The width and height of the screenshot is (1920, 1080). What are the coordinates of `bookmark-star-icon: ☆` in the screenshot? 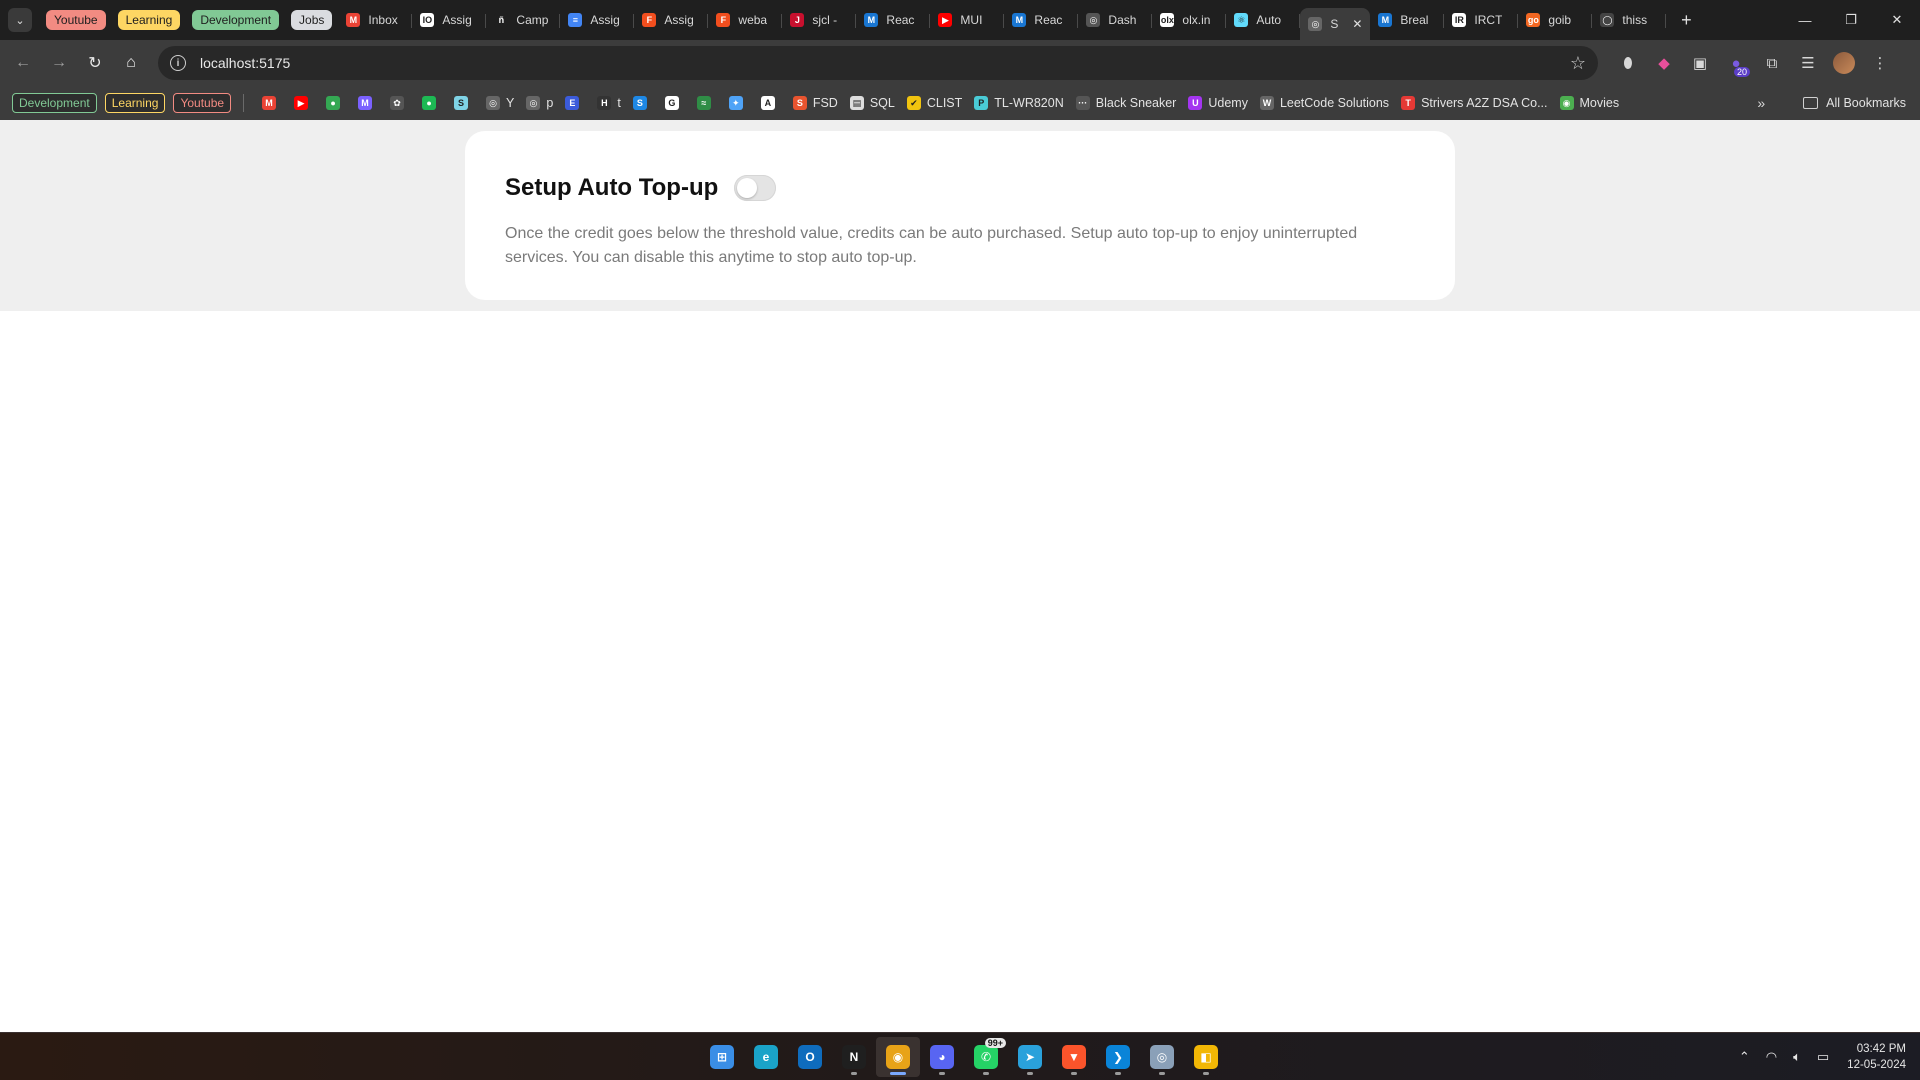 It's located at (1578, 63).